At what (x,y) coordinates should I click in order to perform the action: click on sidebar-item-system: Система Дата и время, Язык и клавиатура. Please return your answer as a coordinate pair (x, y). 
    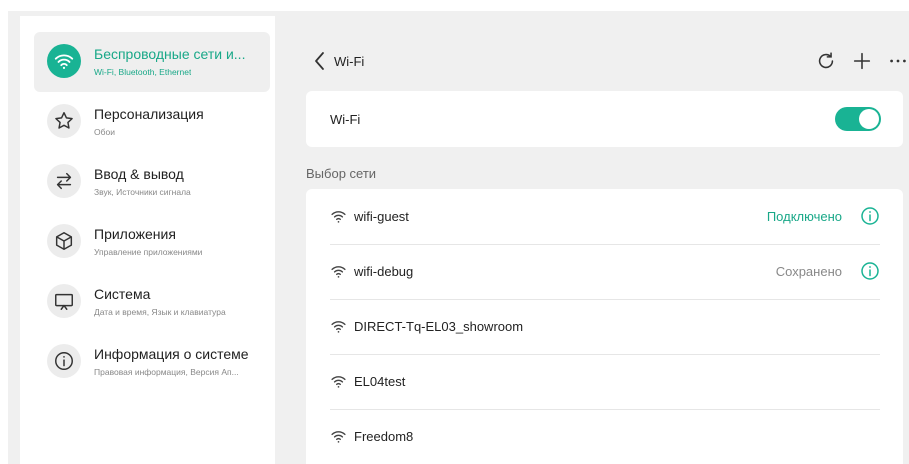
    Looking at the image, I should click on (152, 302).